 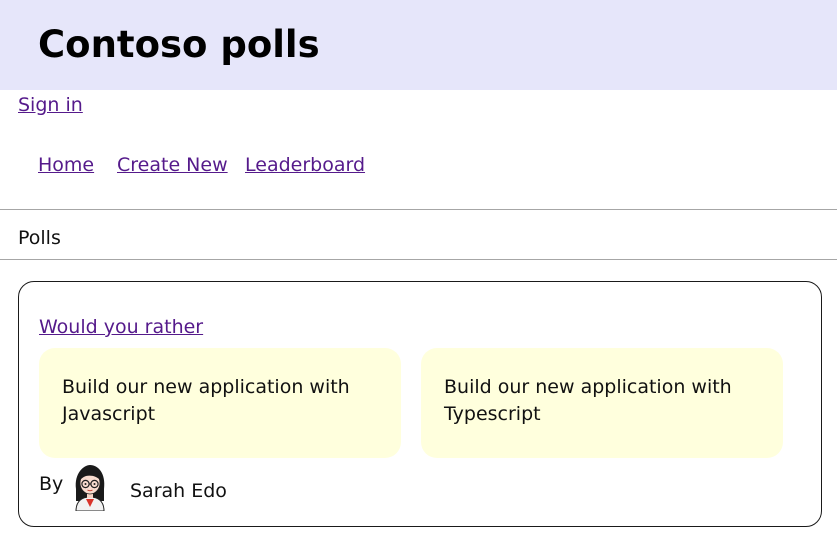 What do you see at coordinates (178, 491) in the screenshot?
I see `poll-author-name: Sarah Edo` at bounding box center [178, 491].